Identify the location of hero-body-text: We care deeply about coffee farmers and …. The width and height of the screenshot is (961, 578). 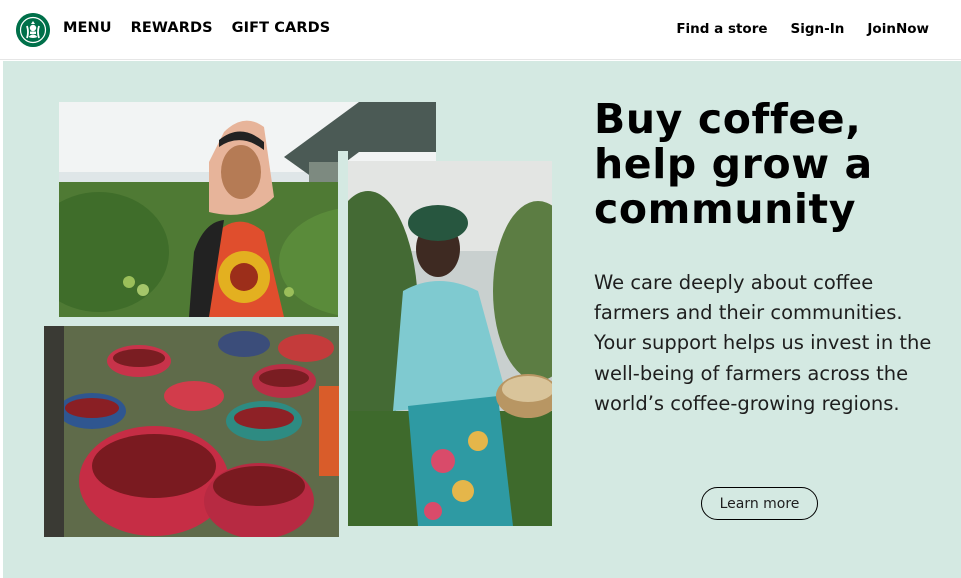
(763, 343).